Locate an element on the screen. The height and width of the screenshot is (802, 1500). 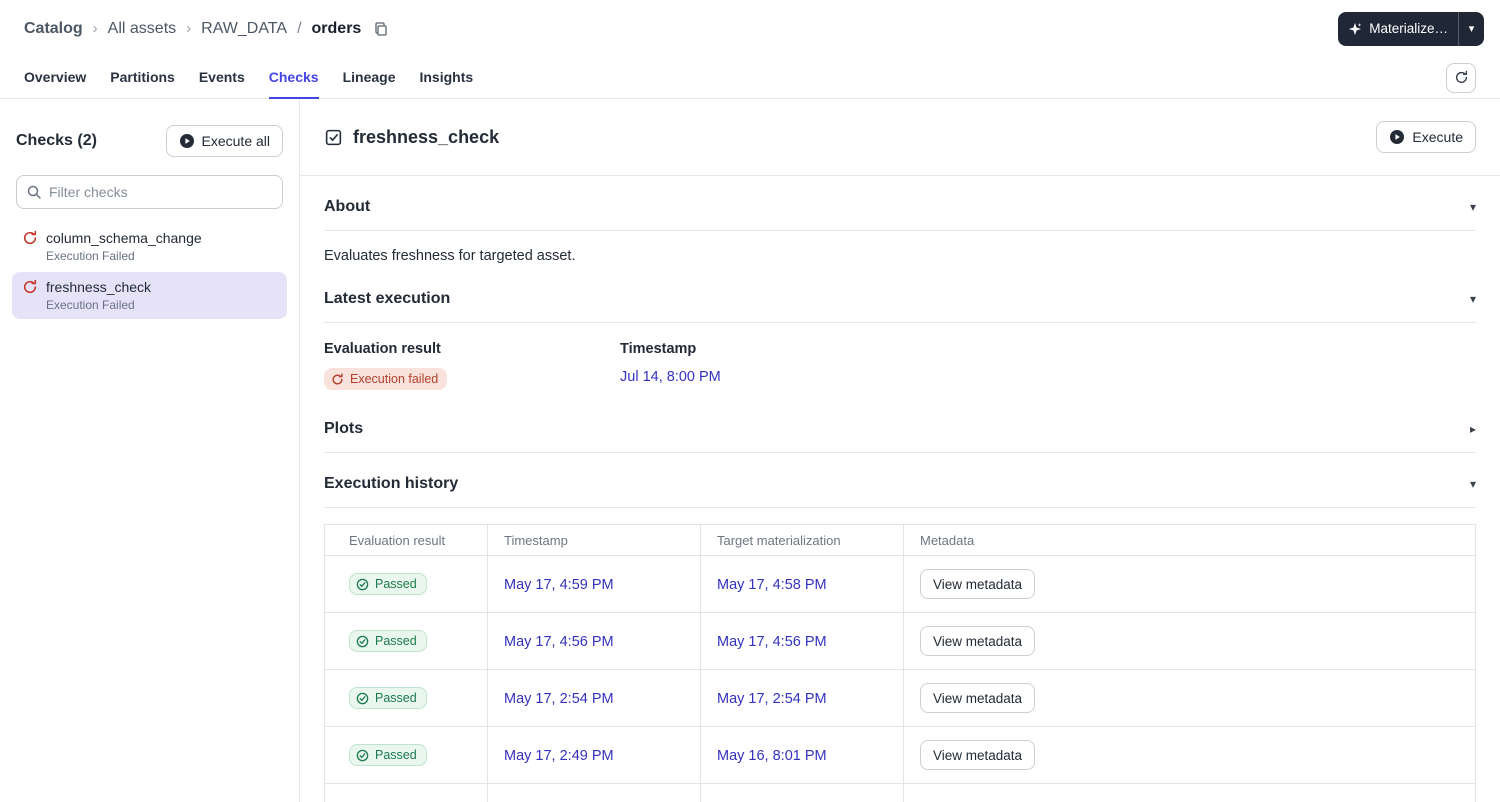
tab-lineage: Lineage is located at coordinates (369, 78).